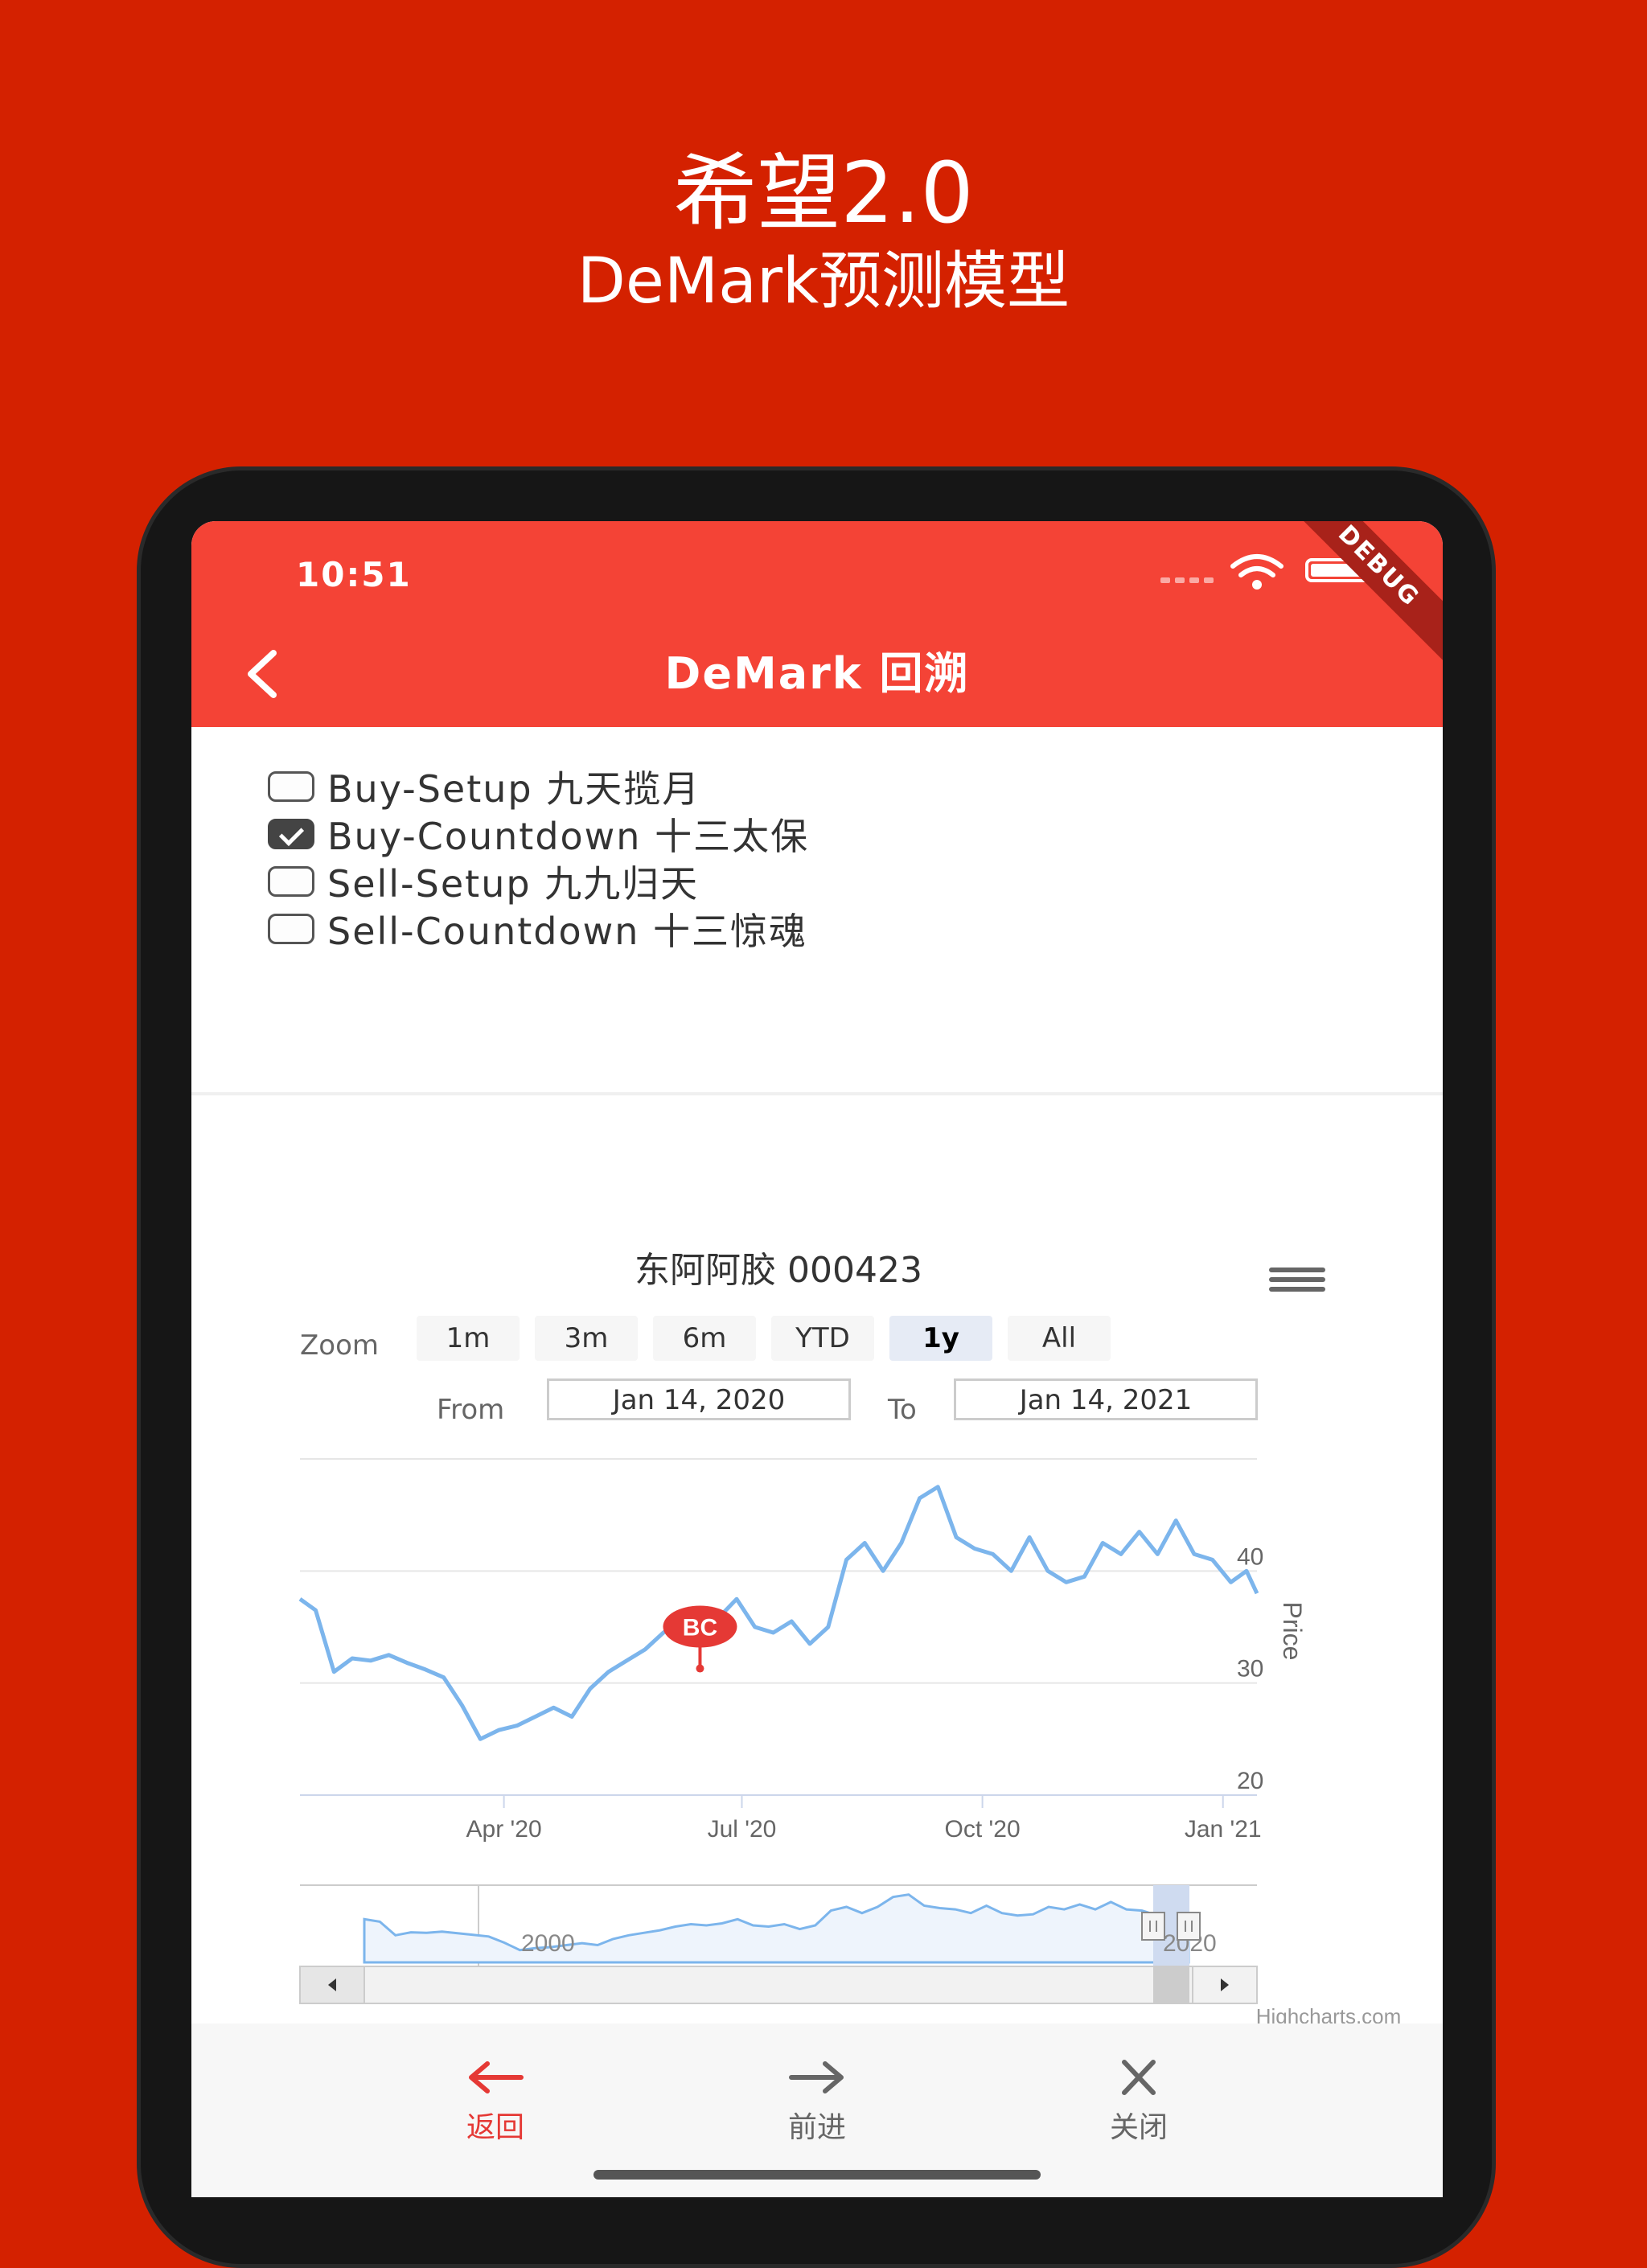 This screenshot has width=1647, height=2268. Describe the element at coordinates (823, 282) in the screenshot. I see `hero-subtitle: DeMark预测模型` at that location.